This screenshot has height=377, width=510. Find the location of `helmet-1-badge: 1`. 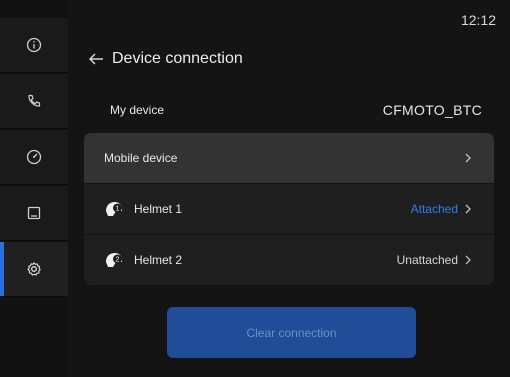

helmet-1-badge: 1 is located at coordinates (118, 209).